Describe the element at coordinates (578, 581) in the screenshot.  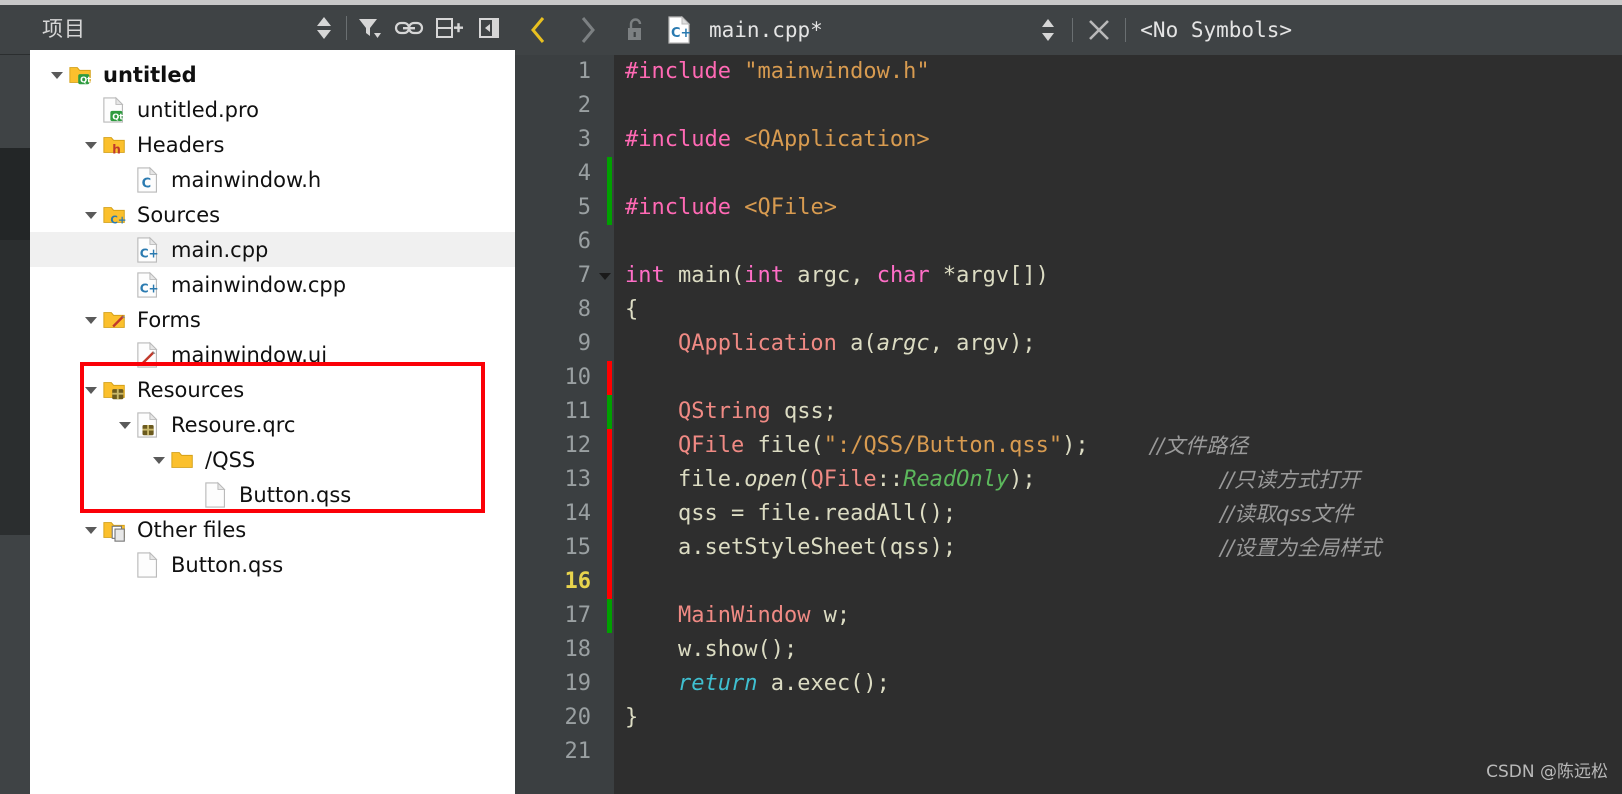
I see `line-number: 16` at that location.